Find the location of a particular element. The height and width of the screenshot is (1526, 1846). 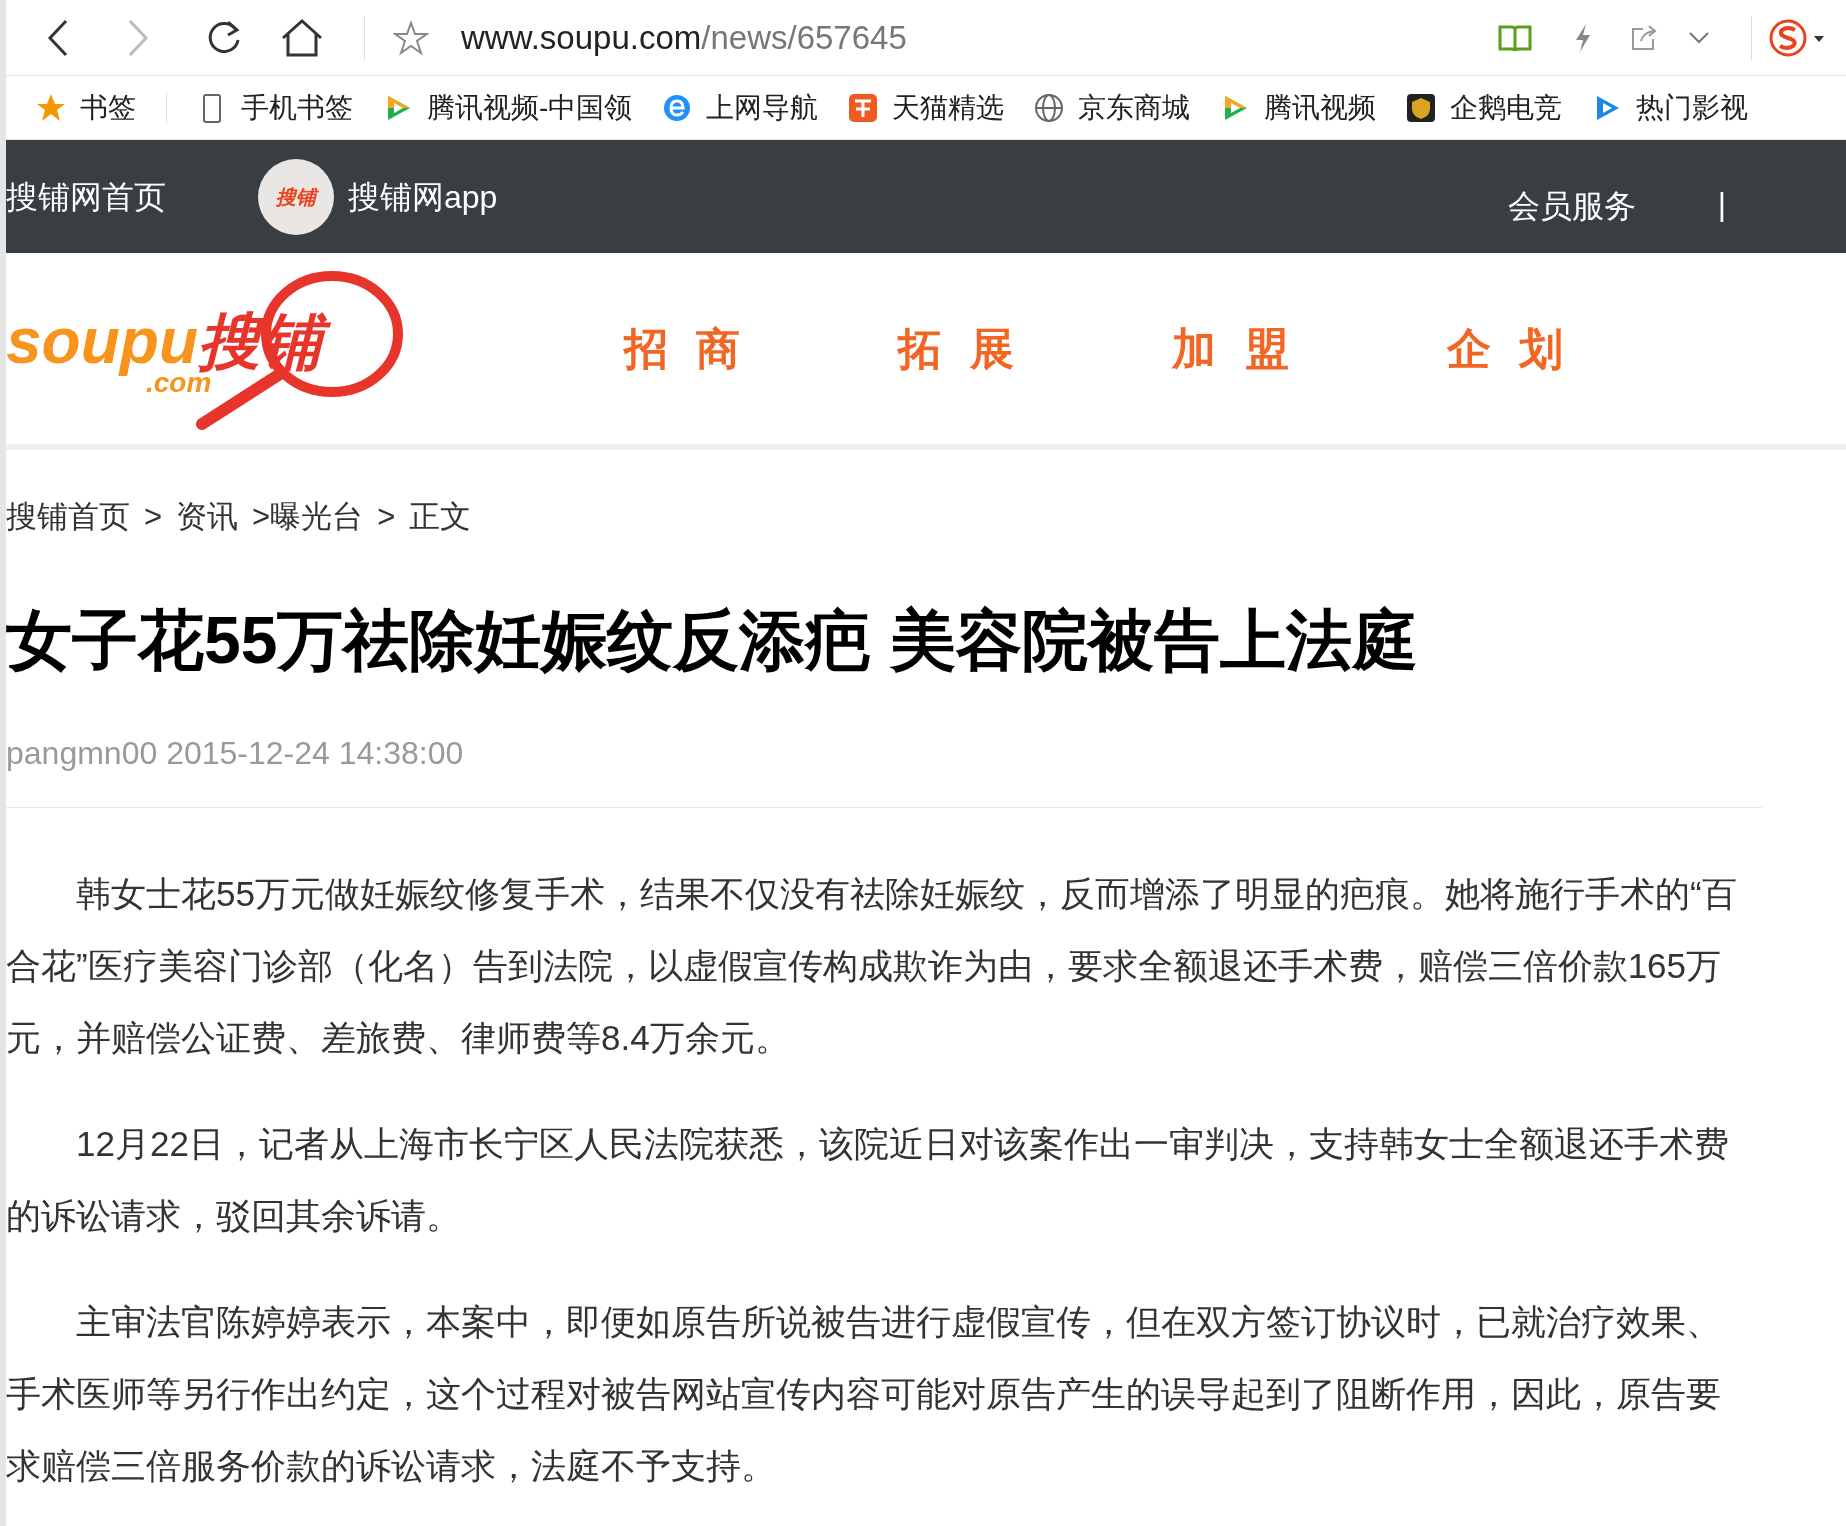

app-link: 搜铺 搜铺网app is located at coordinates (378, 196).